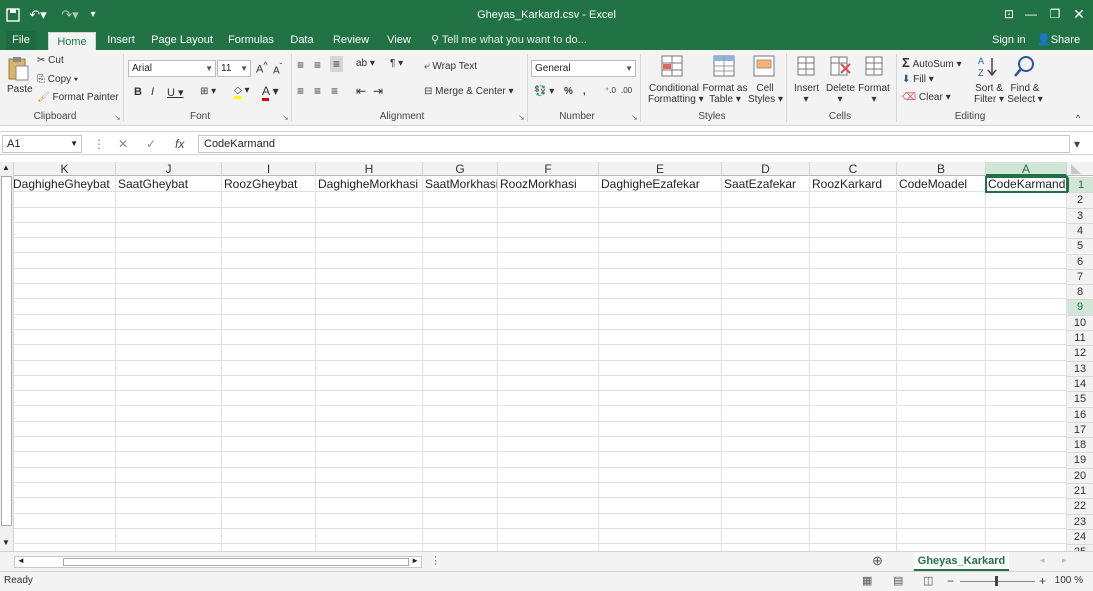 The width and height of the screenshot is (1093, 591). What do you see at coordinates (1026, 491) in the screenshot?
I see `cell-a21` at bounding box center [1026, 491].